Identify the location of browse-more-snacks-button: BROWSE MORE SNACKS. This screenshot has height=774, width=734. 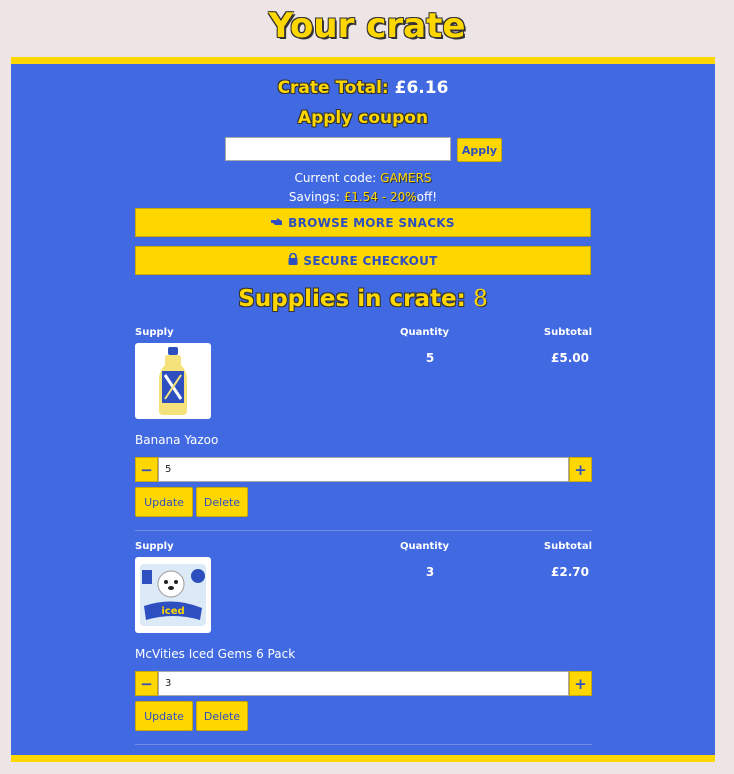
(363, 222).